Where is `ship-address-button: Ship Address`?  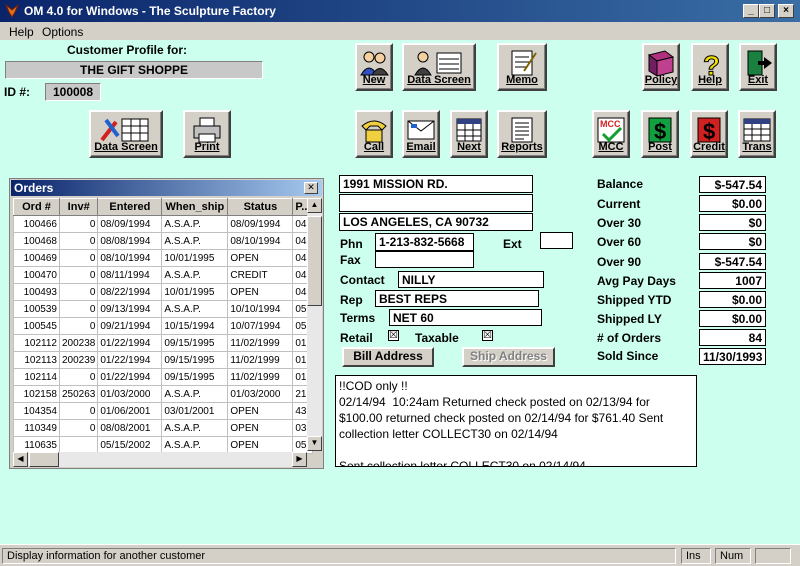 ship-address-button: Ship Address is located at coordinates (508, 357).